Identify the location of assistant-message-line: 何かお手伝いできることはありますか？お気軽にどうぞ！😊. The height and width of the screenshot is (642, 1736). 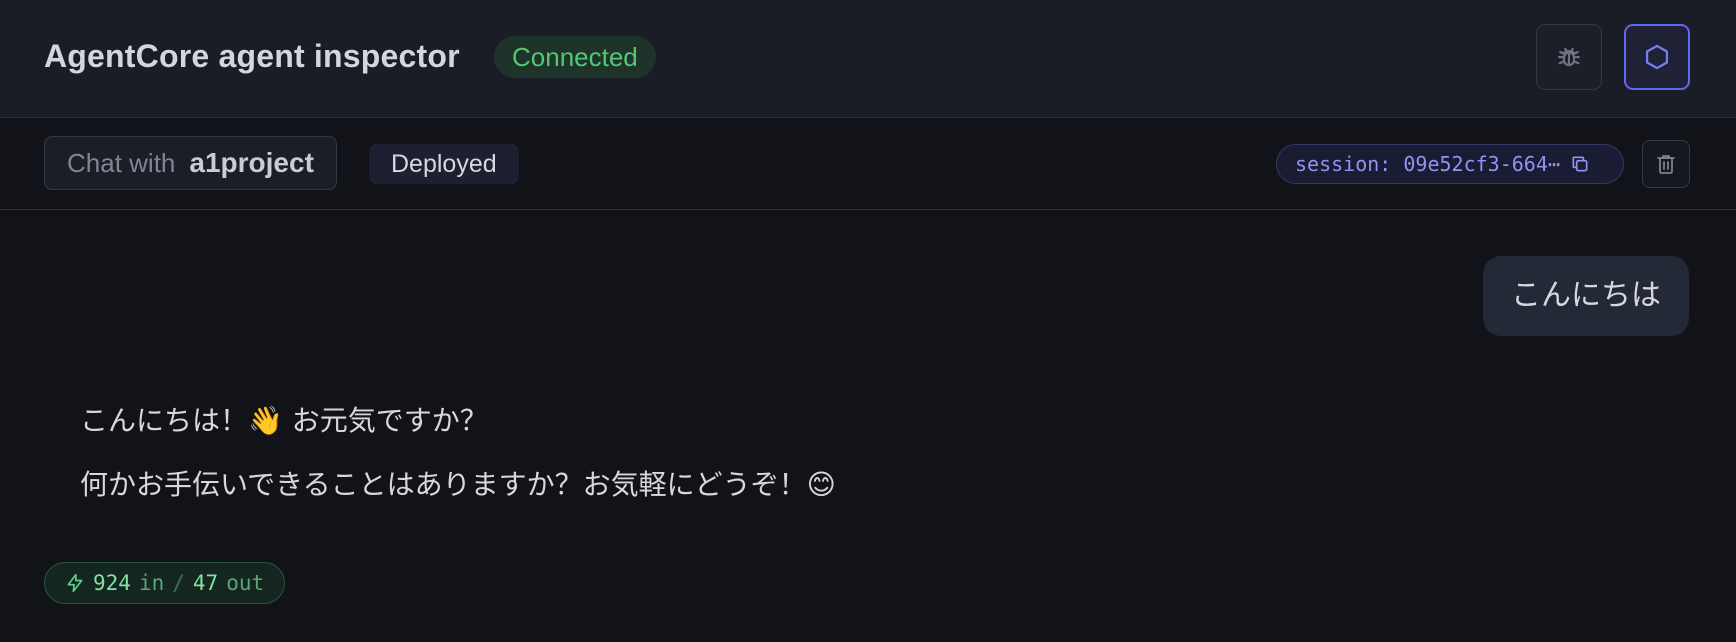
(458, 484).